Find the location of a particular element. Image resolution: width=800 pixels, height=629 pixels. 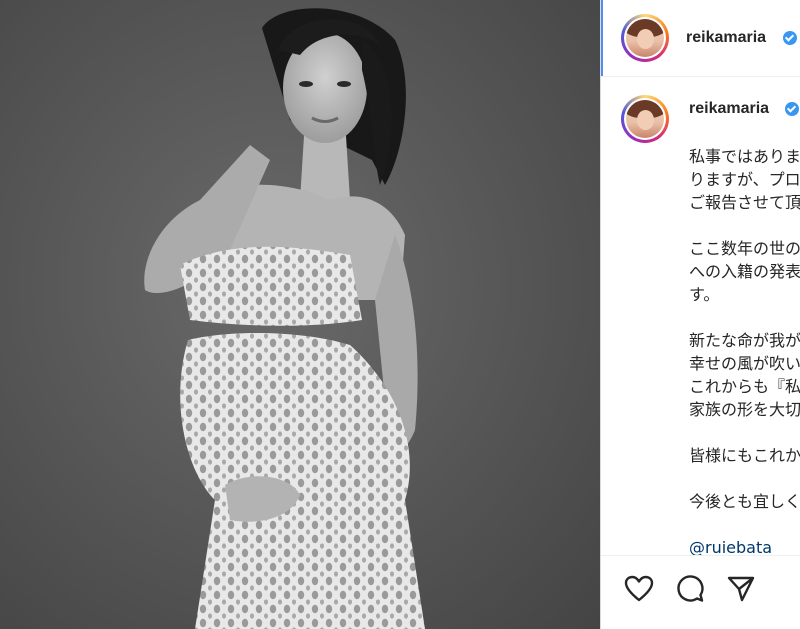

caption-line: への入籍の発表 is located at coordinates (744, 271).